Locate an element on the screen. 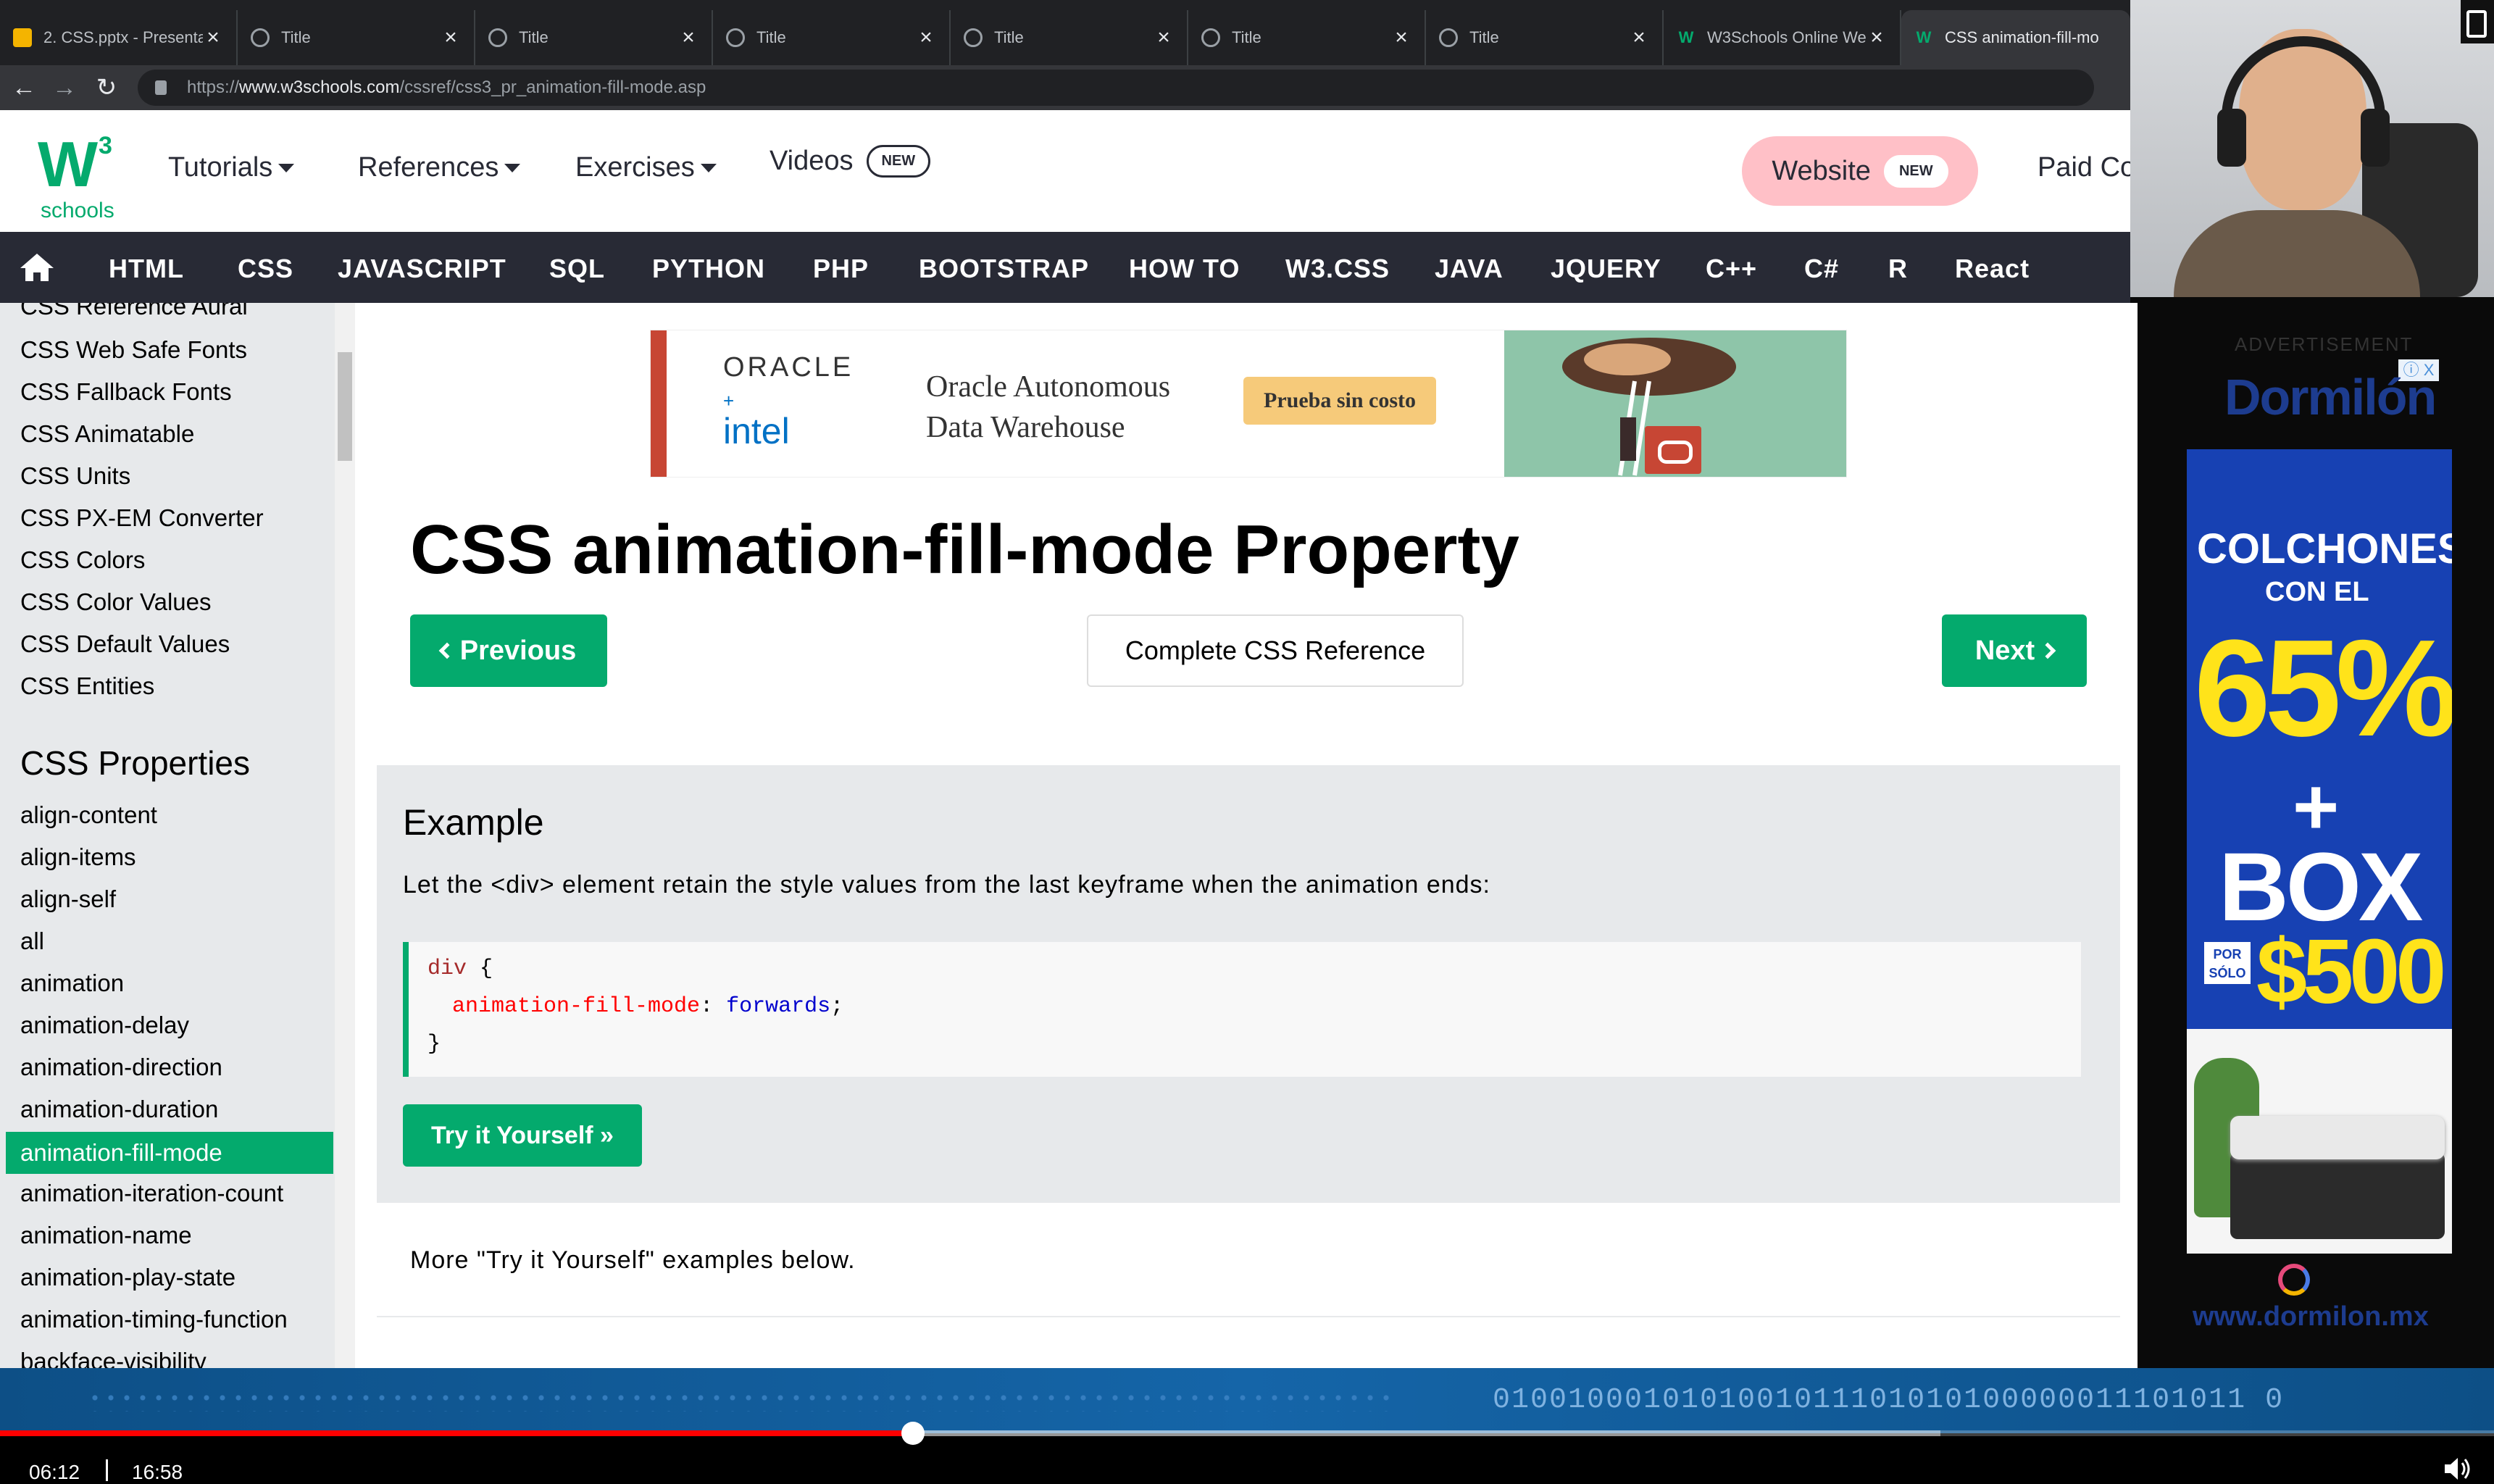 This screenshot has width=2494, height=1484. sidebar-item: CSS Reference Aural is located at coordinates (134, 311).